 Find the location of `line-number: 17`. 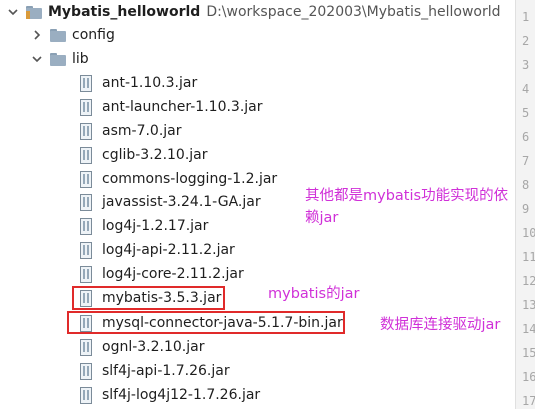

line-number: 17 is located at coordinates (528, 401).